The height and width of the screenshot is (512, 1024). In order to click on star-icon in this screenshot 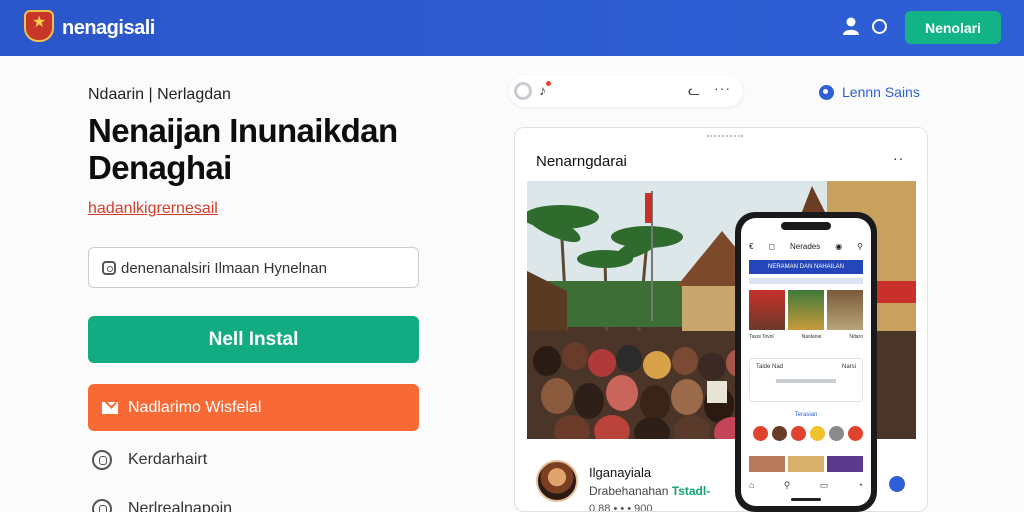, I will do `click(817, 433)`.